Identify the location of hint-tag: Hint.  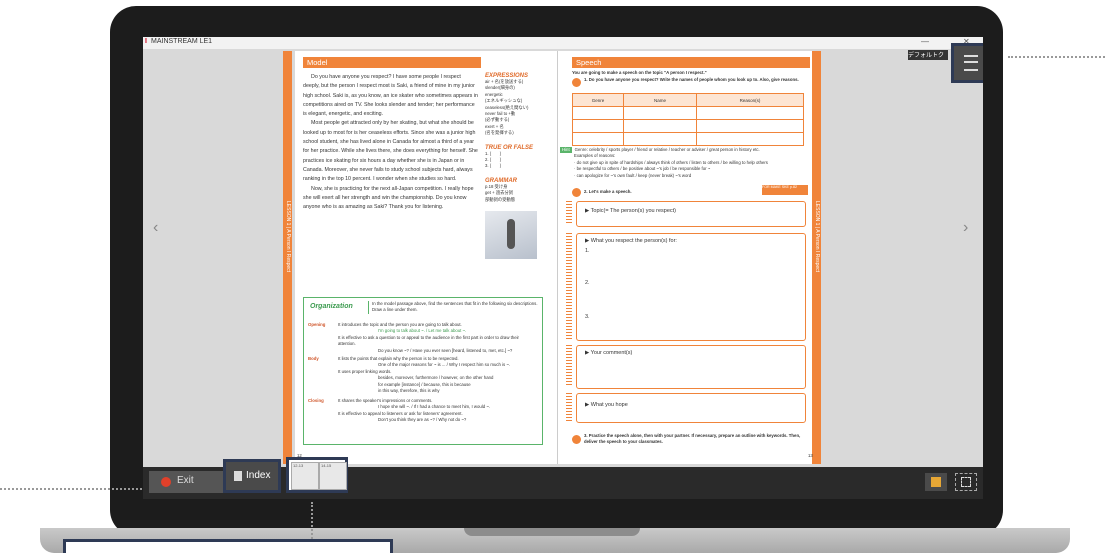
(566, 150).